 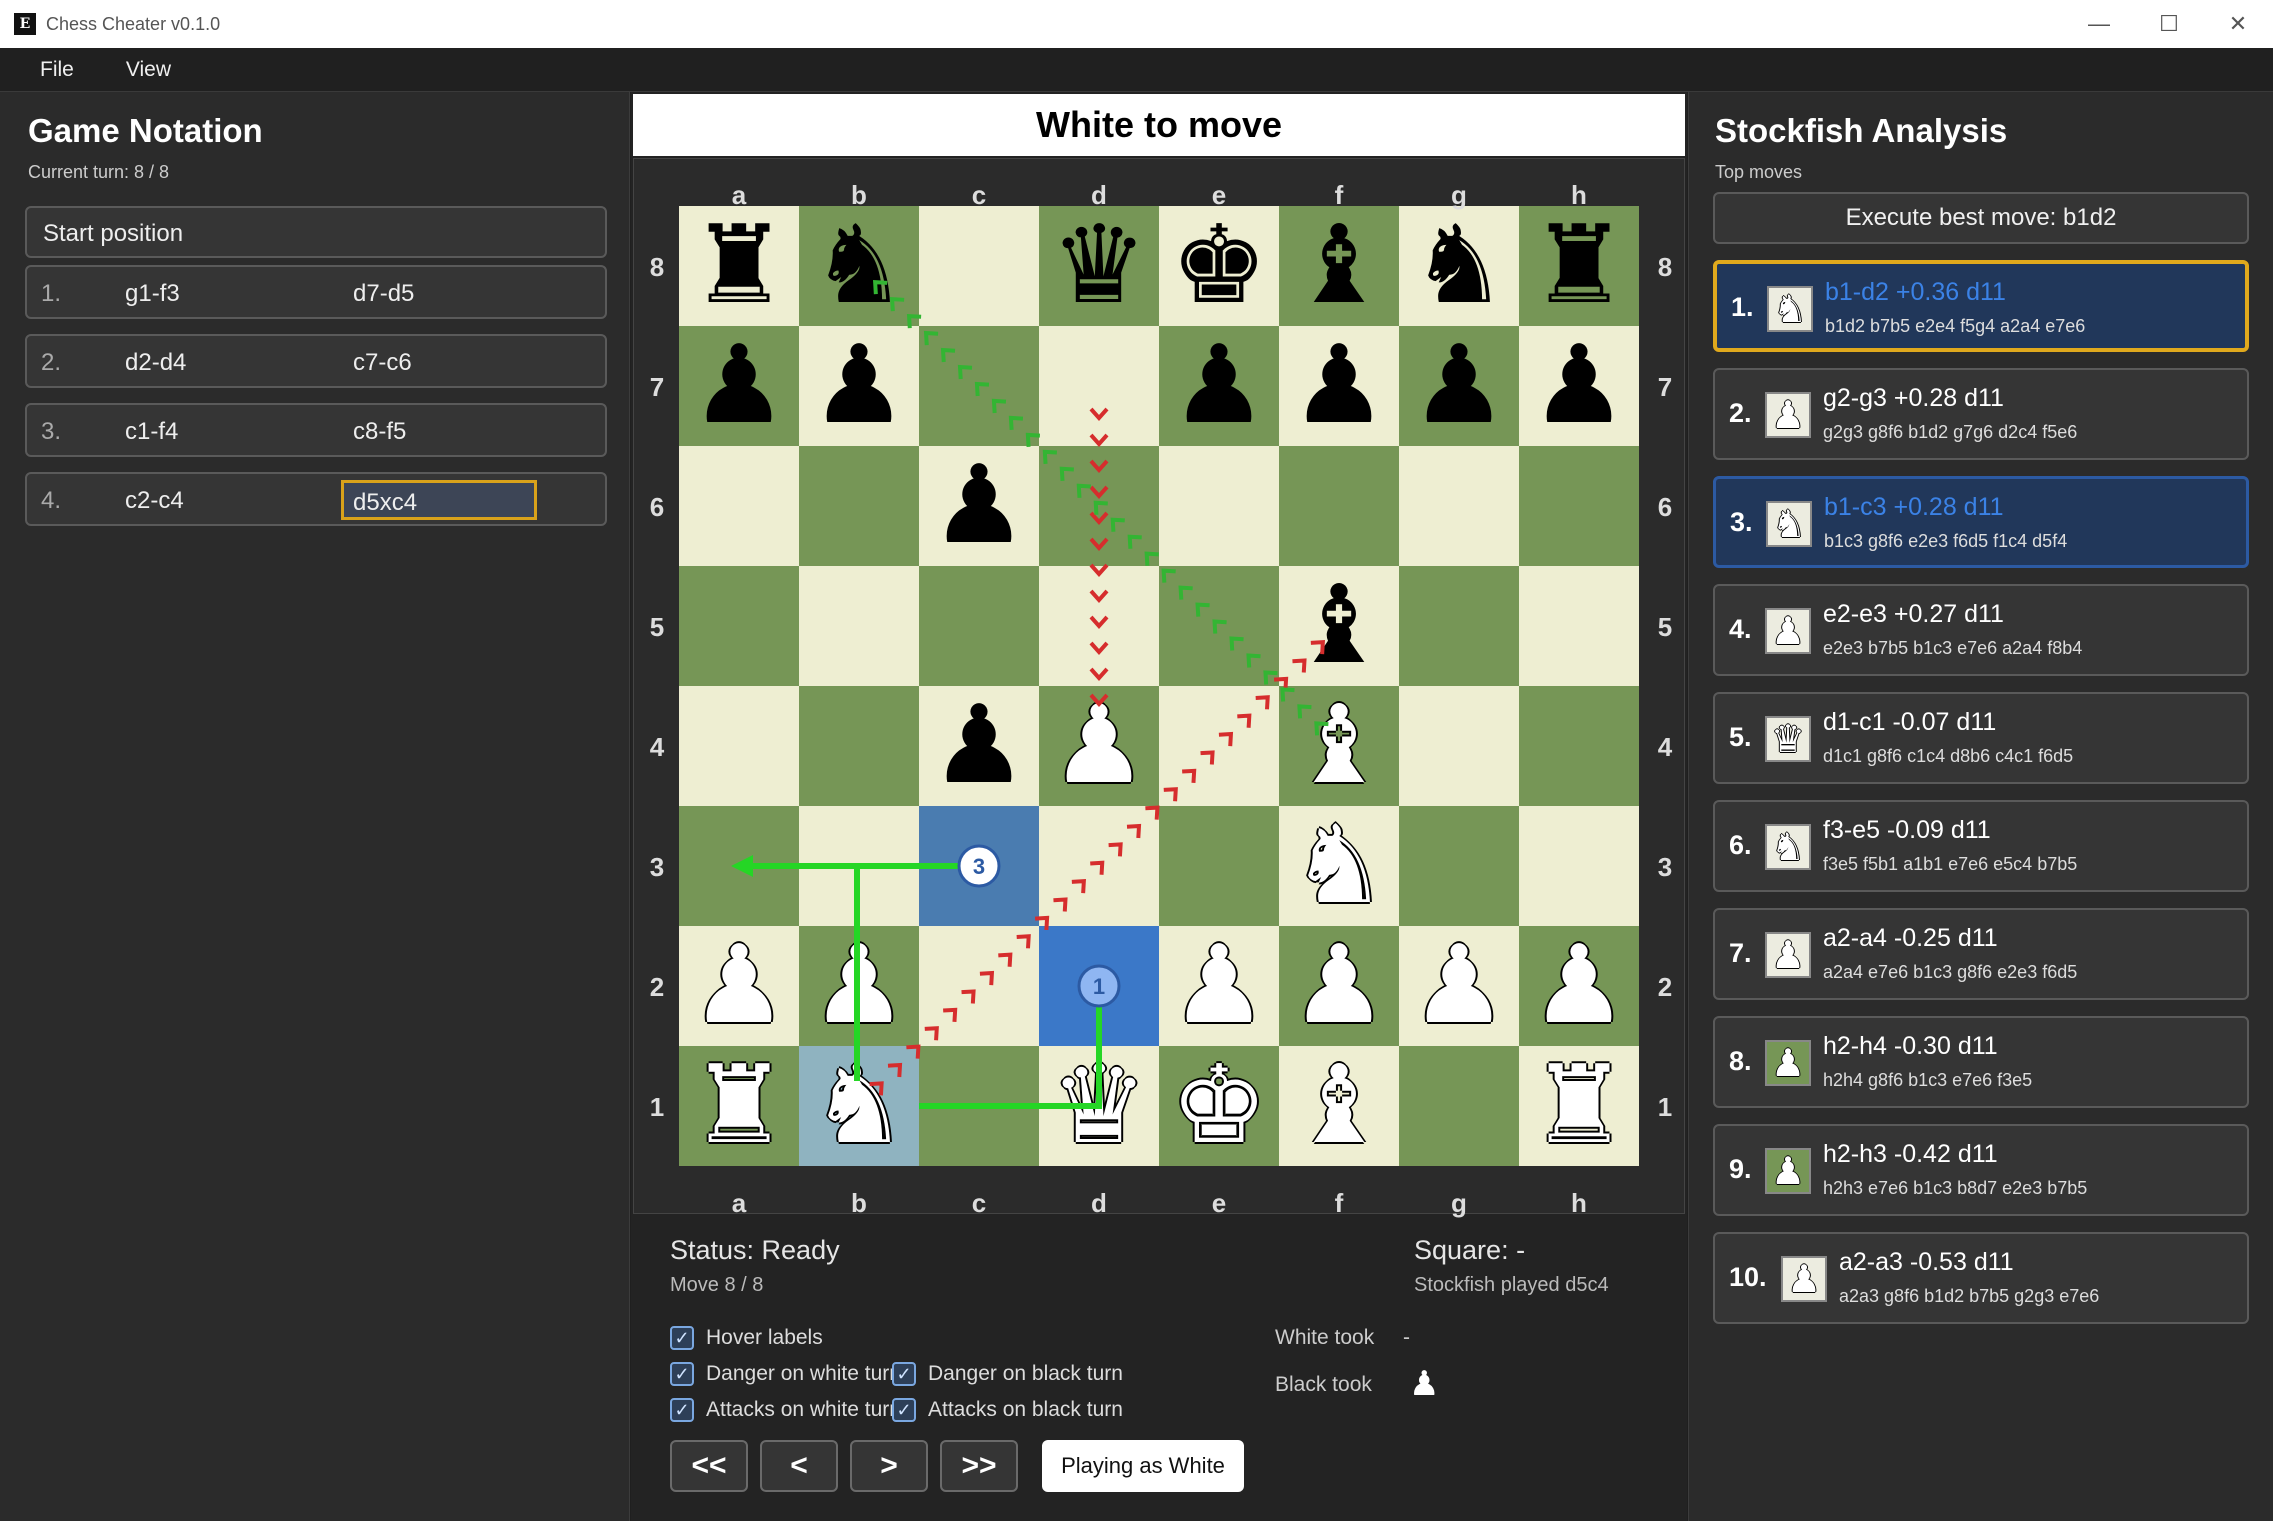 I want to click on last-move-button: >>, so click(x=979, y=1466).